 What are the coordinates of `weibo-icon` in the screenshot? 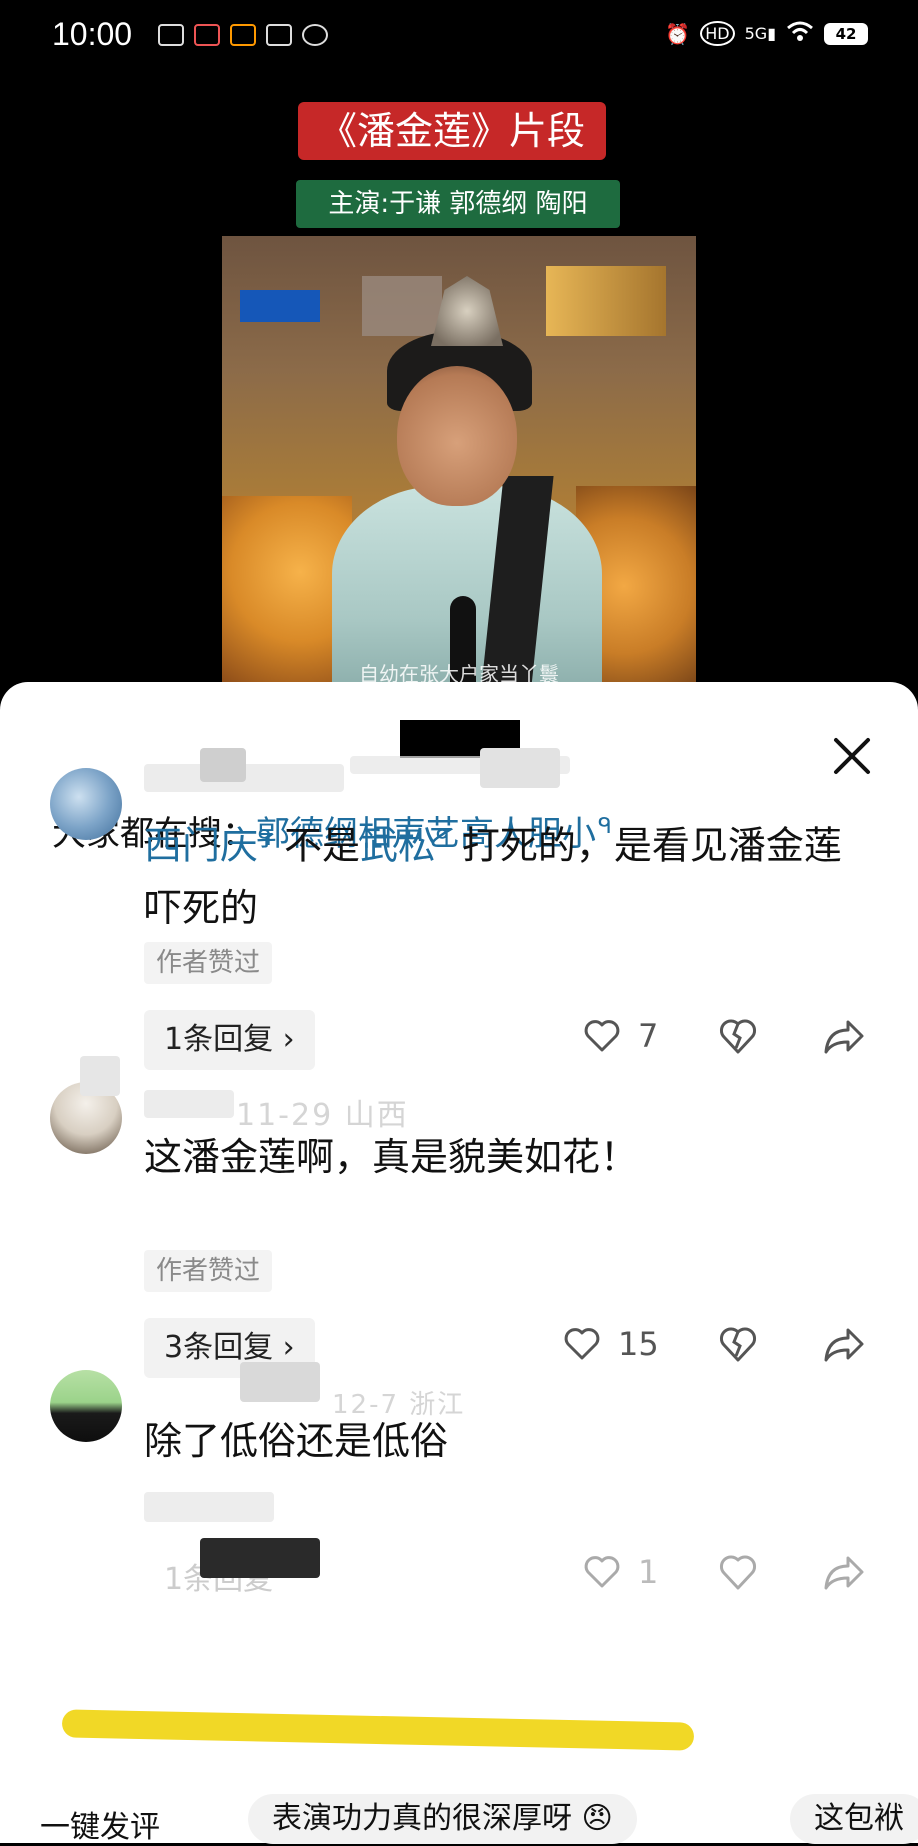 It's located at (243, 35).